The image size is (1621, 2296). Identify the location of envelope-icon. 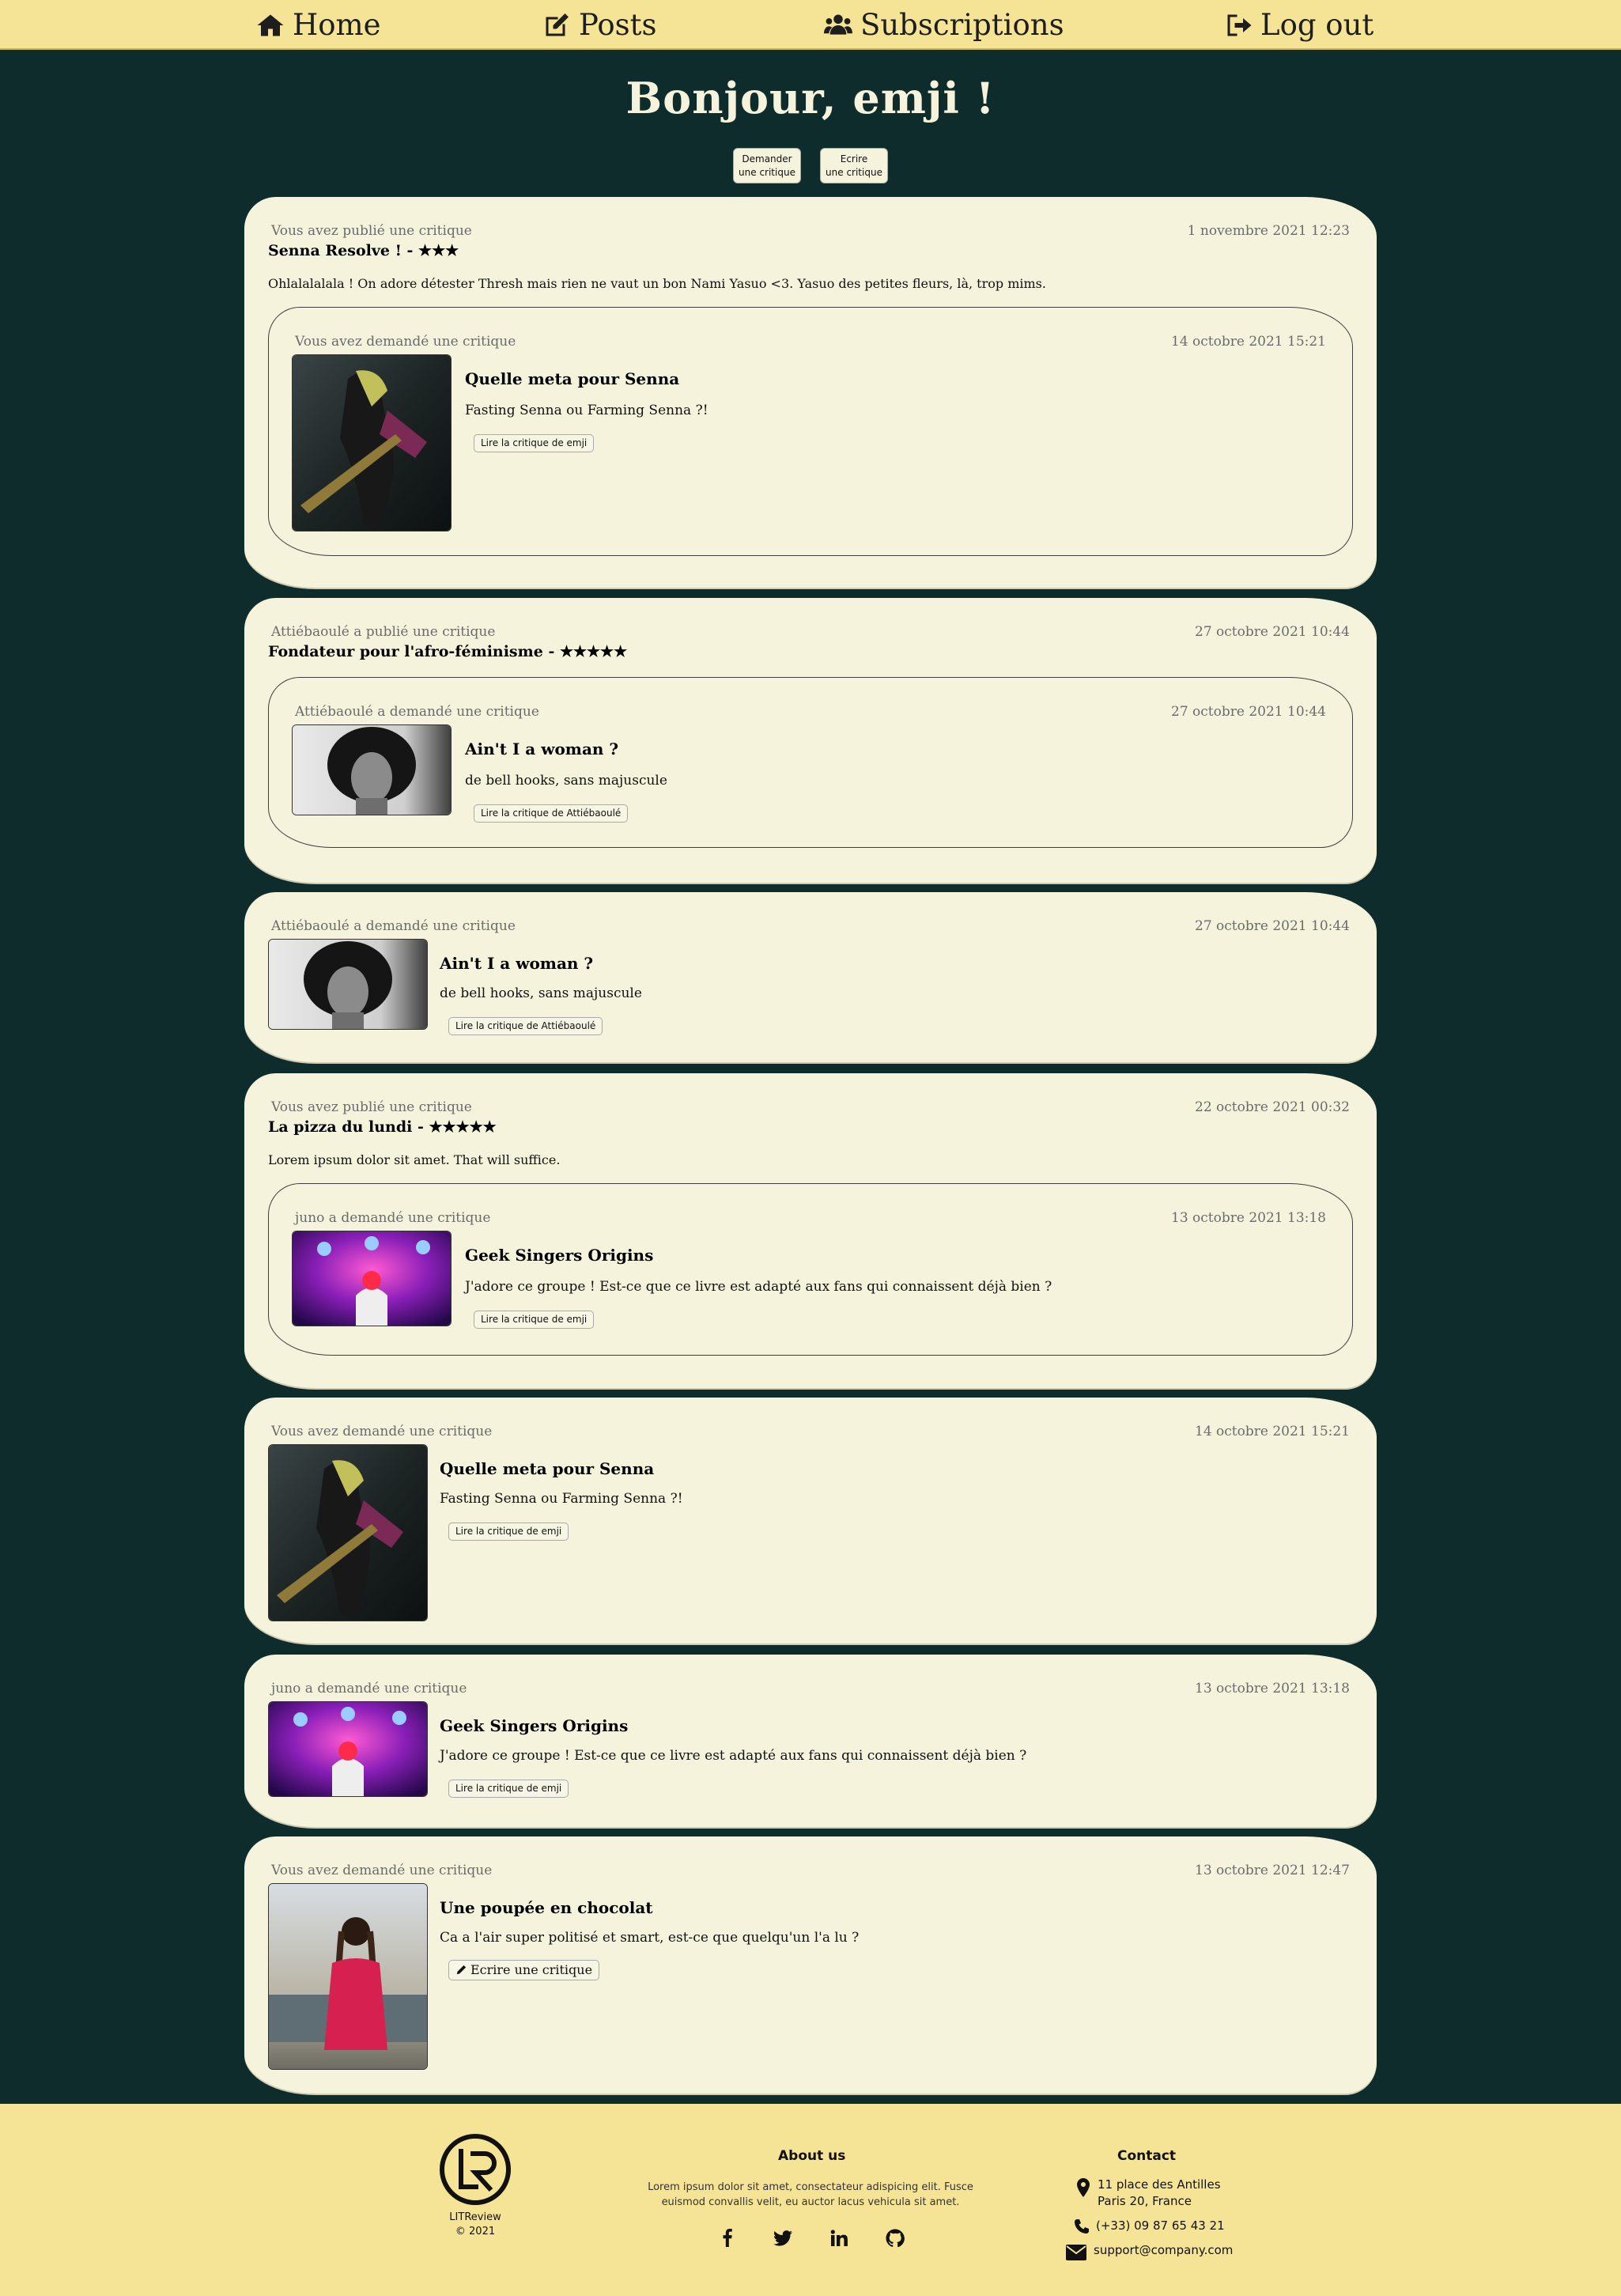
(1076, 2252).